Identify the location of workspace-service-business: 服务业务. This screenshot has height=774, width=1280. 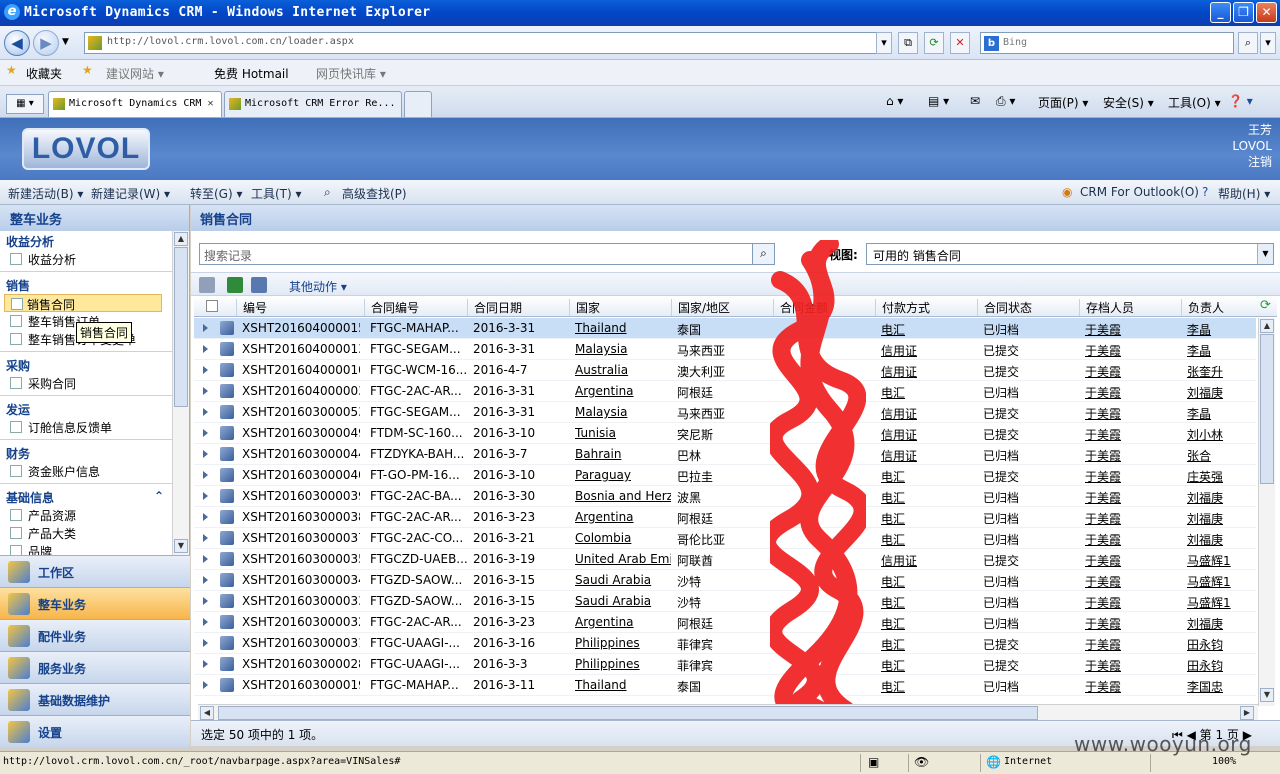
(95, 667).